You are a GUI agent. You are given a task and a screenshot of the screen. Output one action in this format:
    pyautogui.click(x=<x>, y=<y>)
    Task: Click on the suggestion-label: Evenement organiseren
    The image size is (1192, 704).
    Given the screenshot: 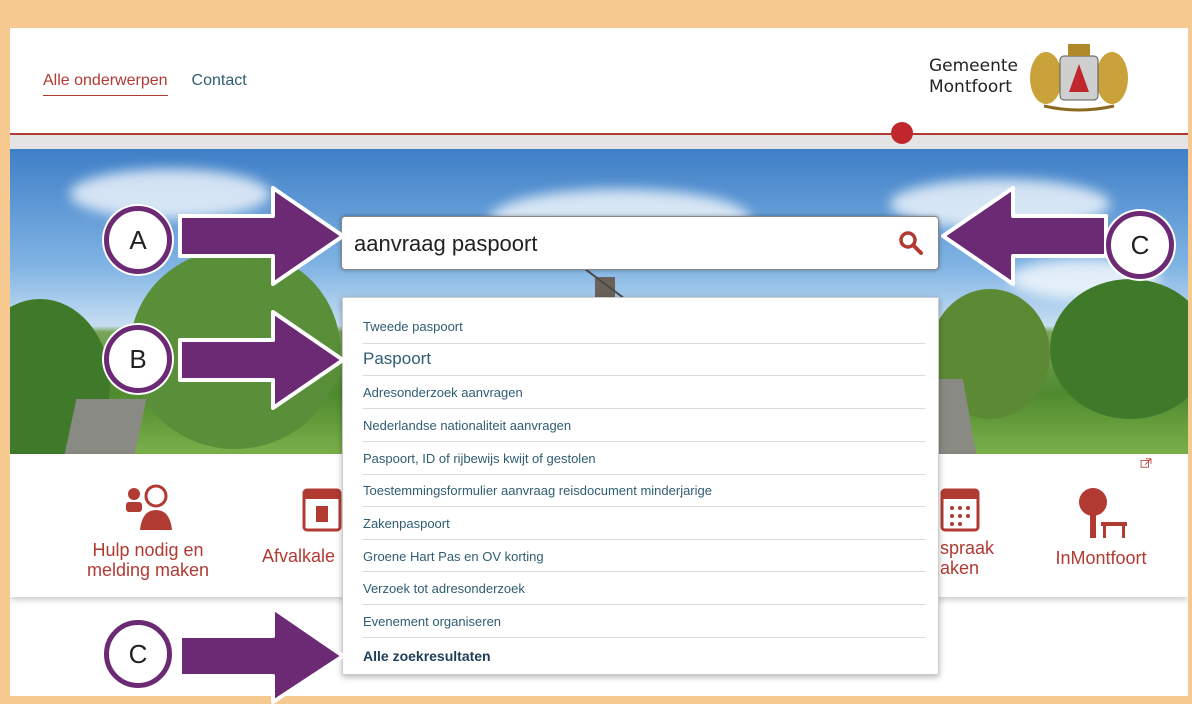 What is the action you would take?
    pyautogui.click(x=432, y=621)
    